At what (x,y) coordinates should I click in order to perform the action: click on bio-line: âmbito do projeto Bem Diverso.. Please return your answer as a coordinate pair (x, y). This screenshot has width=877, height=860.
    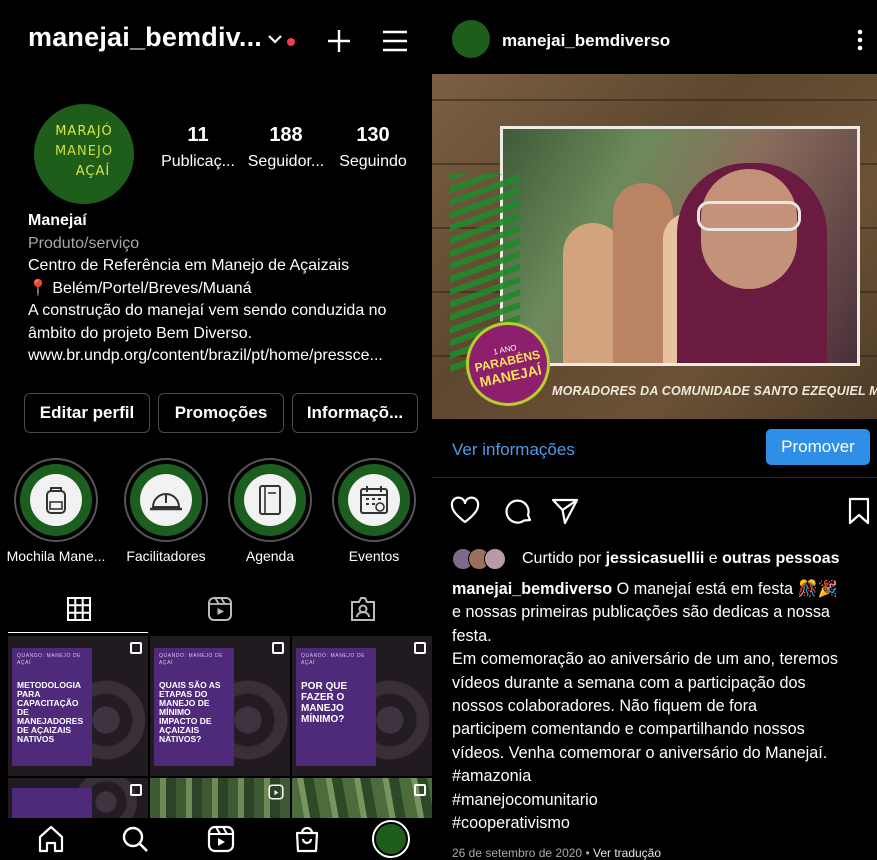
    Looking at the image, I should click on (140, 333).